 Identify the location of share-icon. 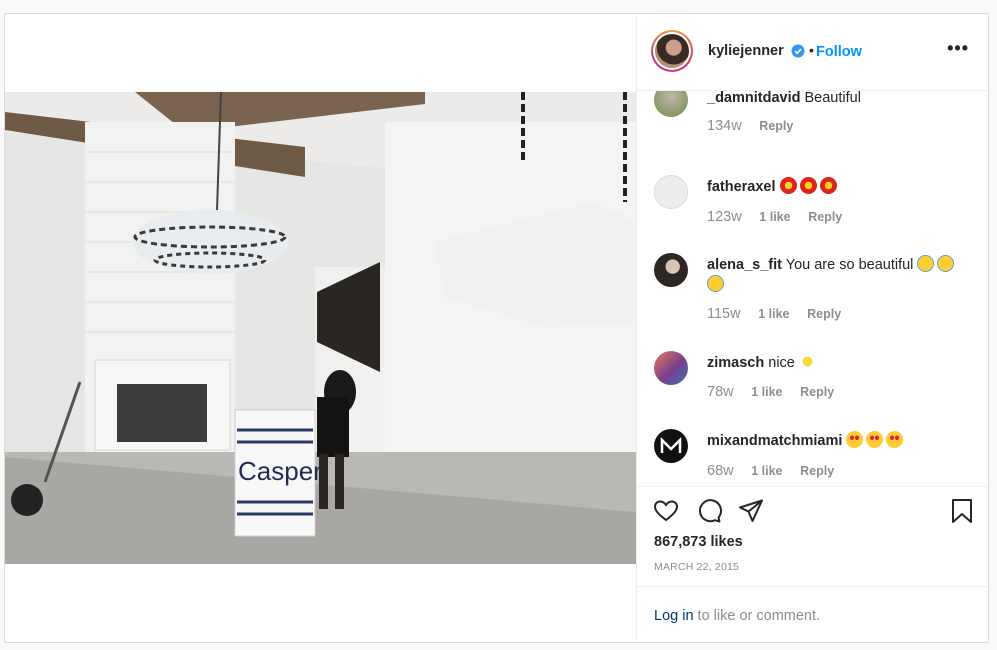
(751, 511).